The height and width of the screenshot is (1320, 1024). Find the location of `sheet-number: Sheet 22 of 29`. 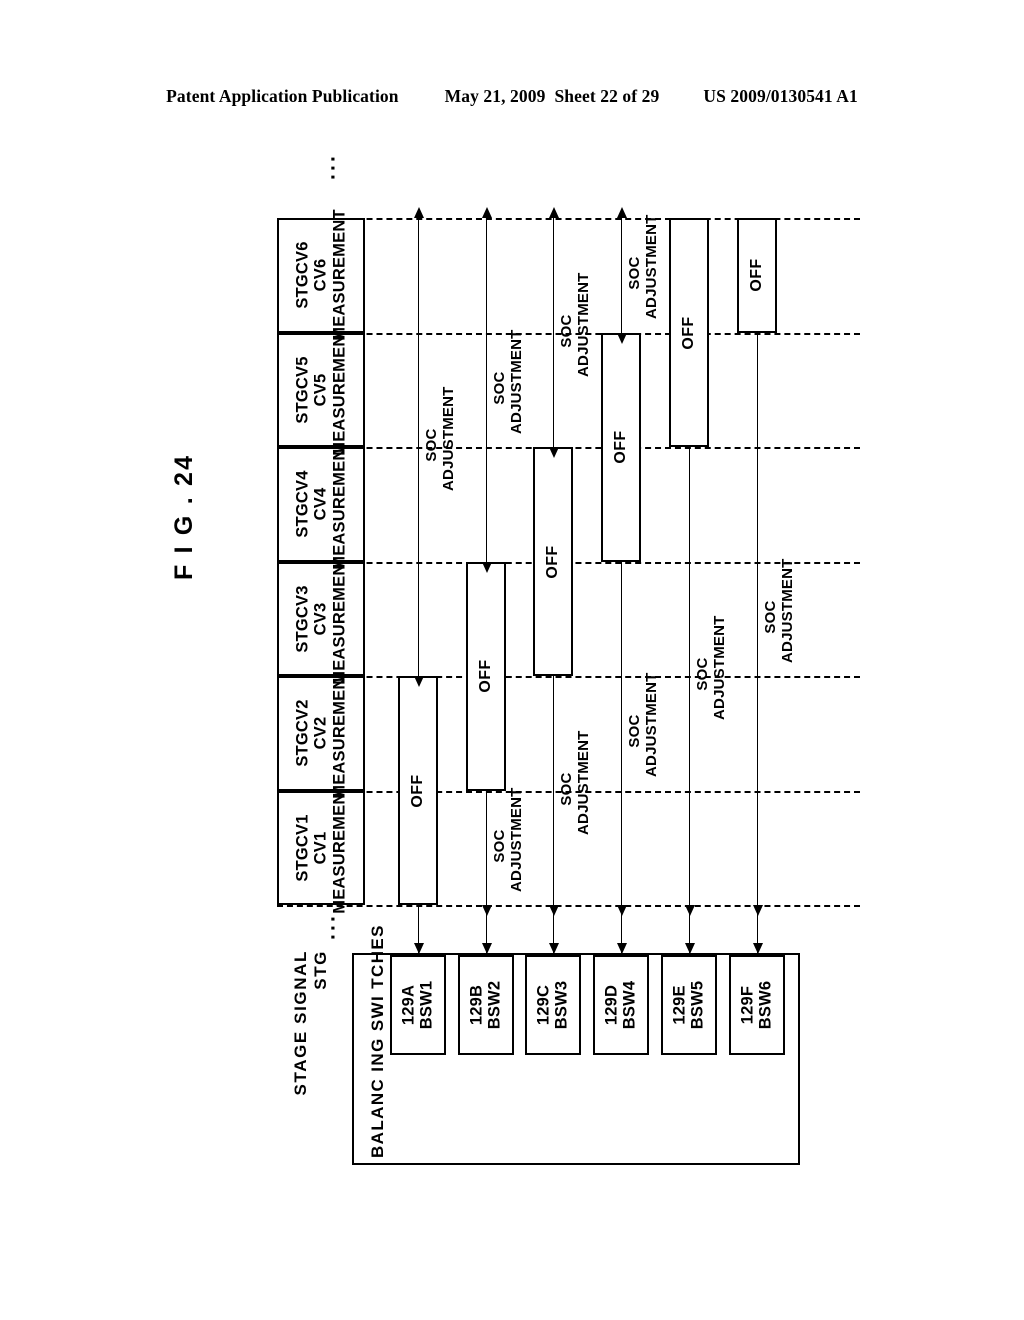

sheet-number: Sheet 22 of 29 is located at coordinates (607, 96).